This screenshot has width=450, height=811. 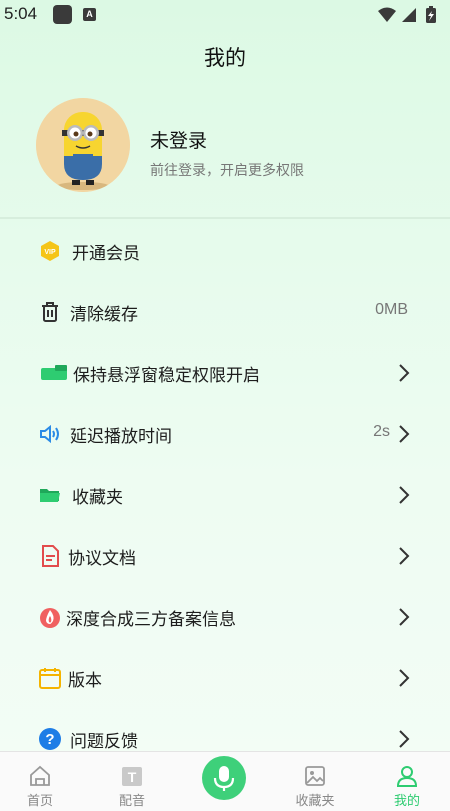 I want to click on menu-item-delay: 延迟播放时间 2s, so click(x=225, y=433).